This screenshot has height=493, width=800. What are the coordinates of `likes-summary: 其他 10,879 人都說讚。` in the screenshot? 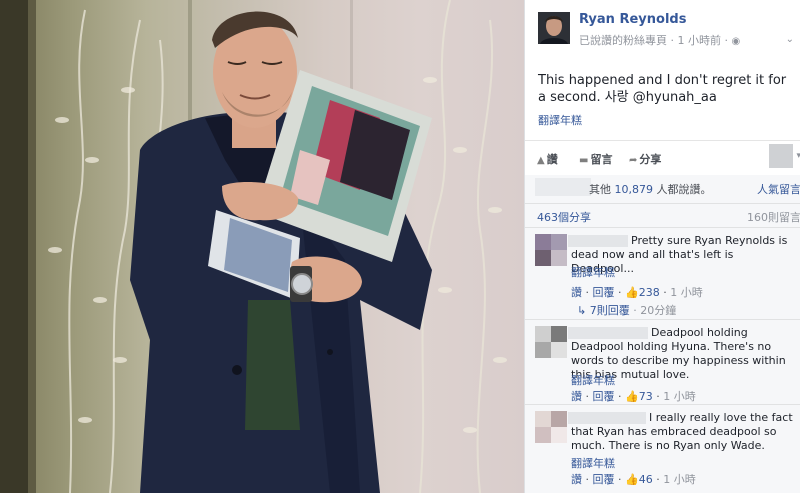 It's located at (635, 189).